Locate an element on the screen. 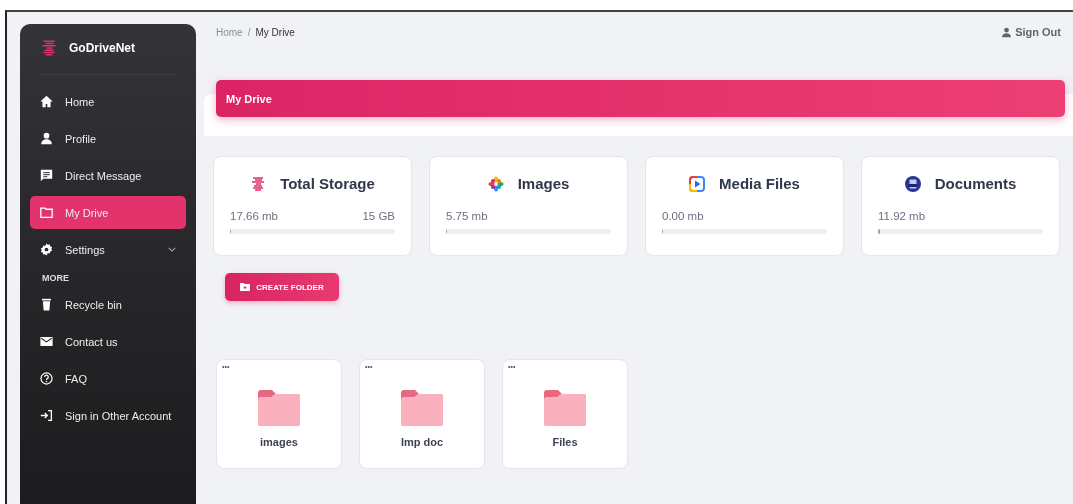 This screenshot has width=1073, height=504. card-title: Documents is located at coordinates (975, 183).